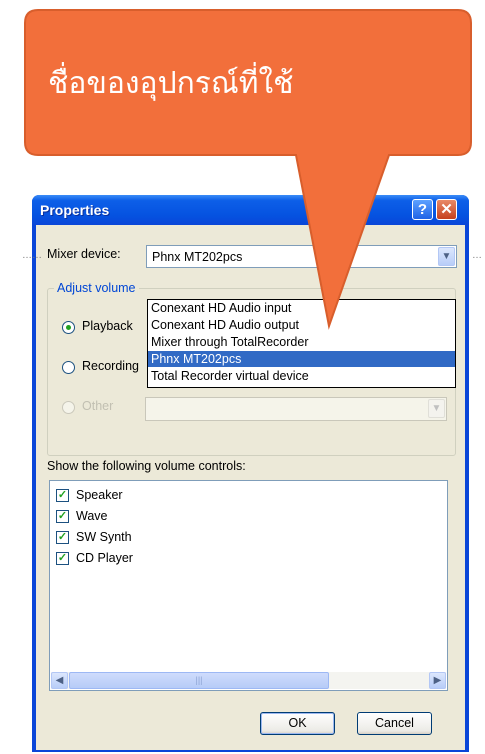 This screenshot has width=485, height=754. What do you see at coordinates (99, 495) in the screenshot?
I see `list-item-label: Speaker` at bounding box center [99, 495].